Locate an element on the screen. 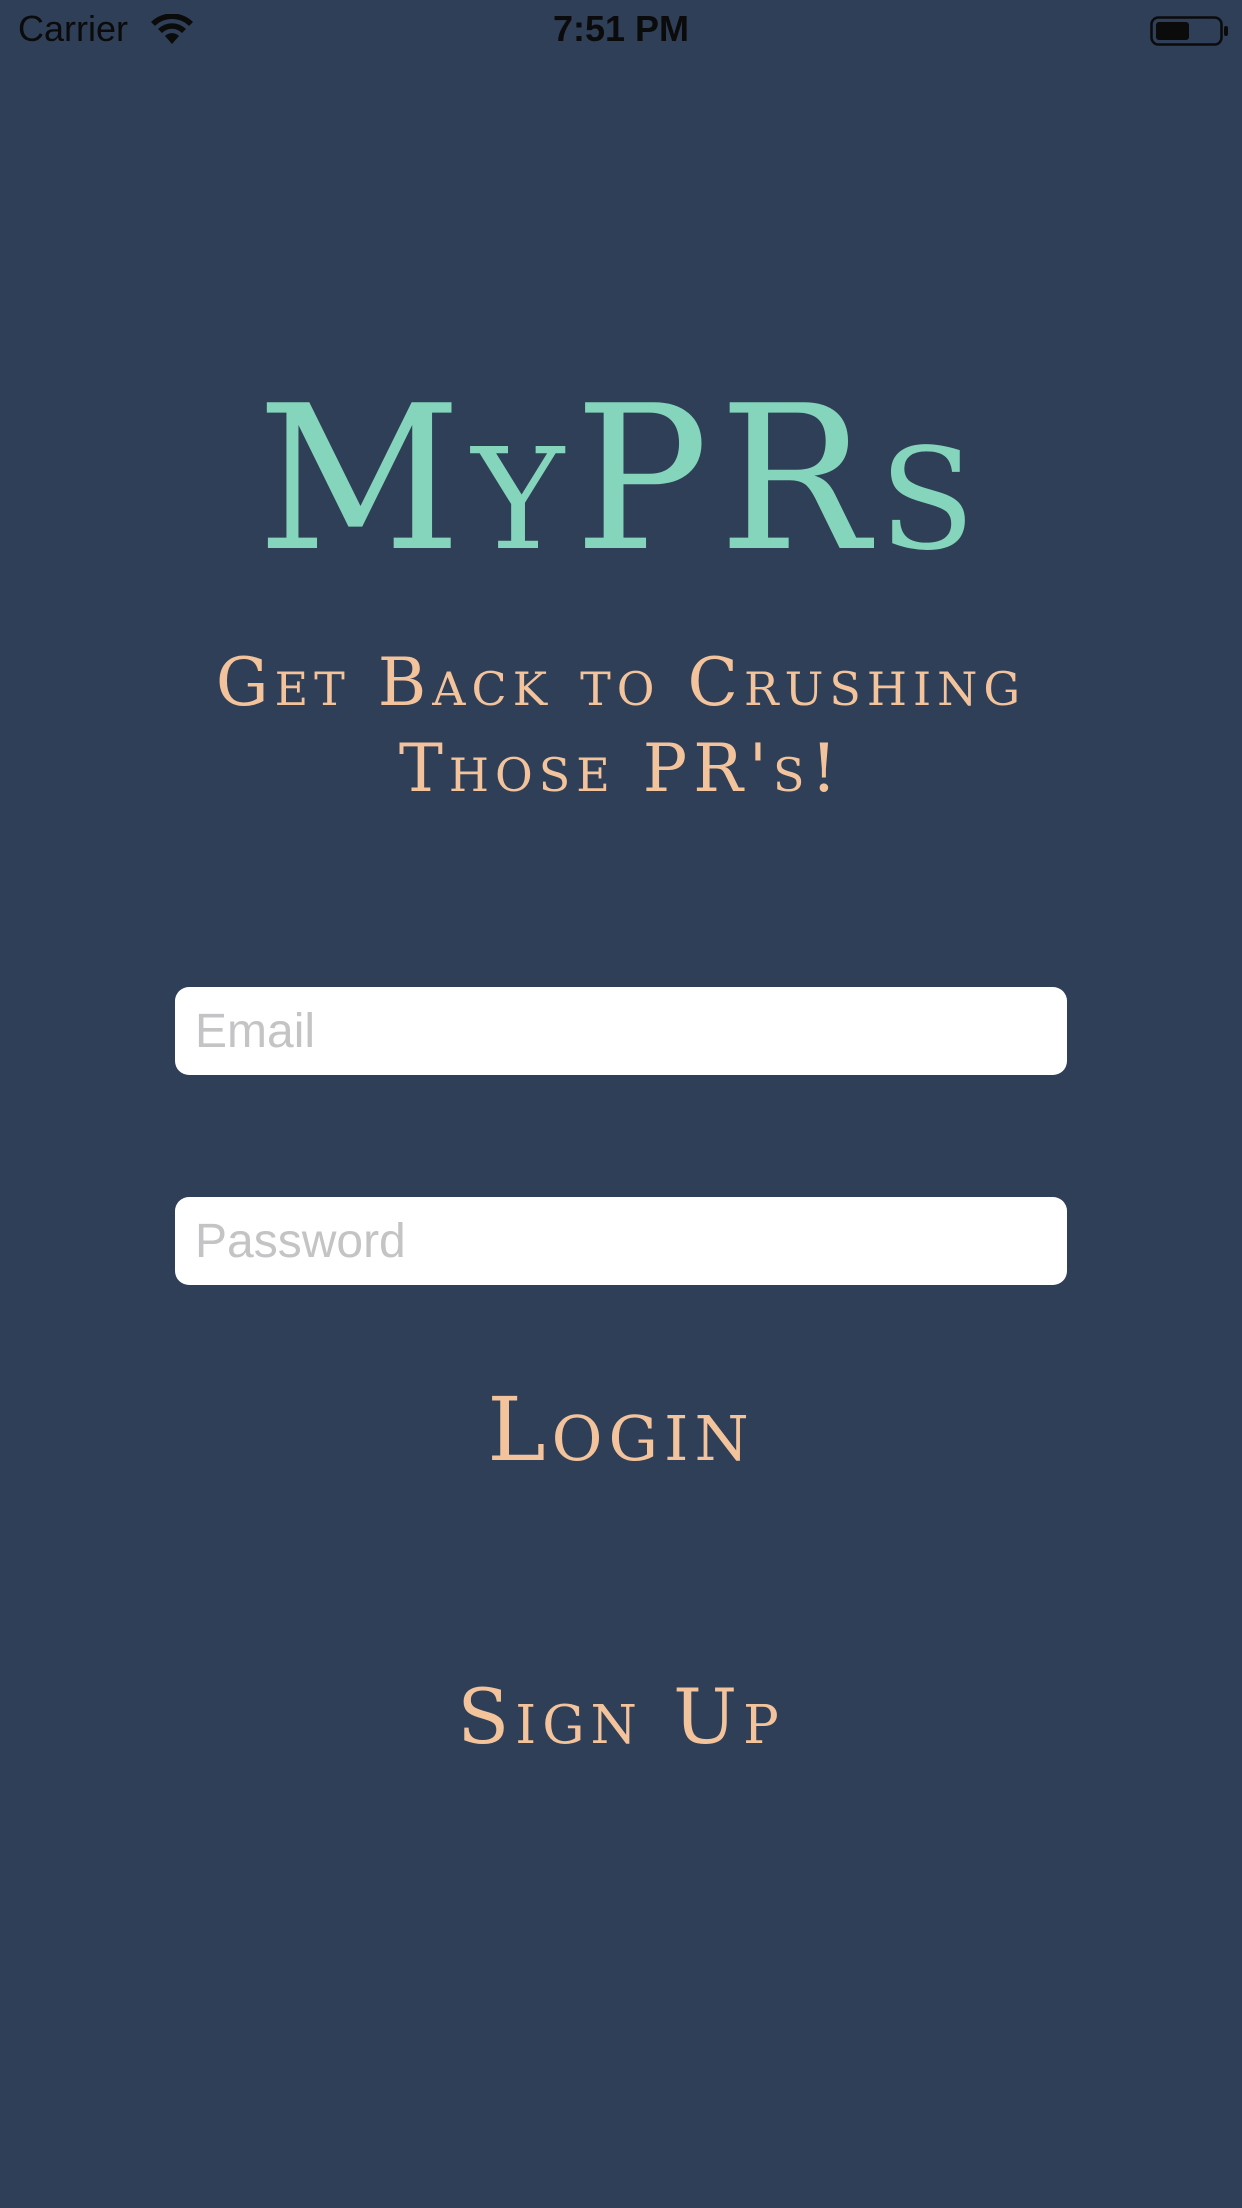  tagline: Get Back to Crushing Those PR's! is located at coordinates (621, 725).